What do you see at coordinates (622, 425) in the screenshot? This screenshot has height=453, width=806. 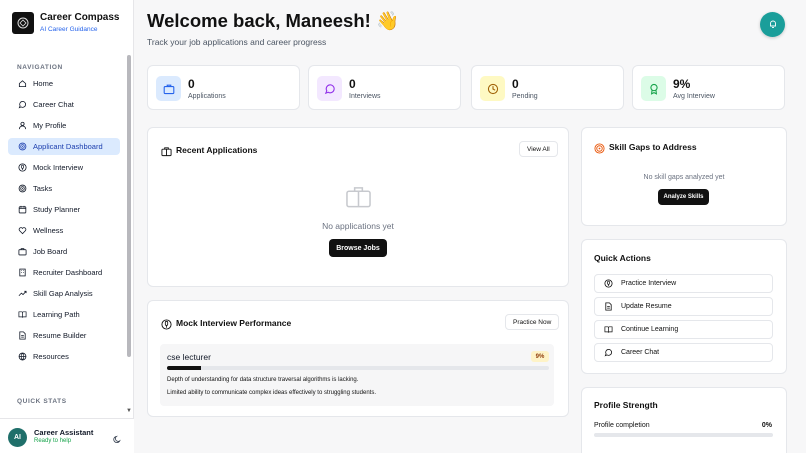 I see `profile-completion-label: Profile completion` at bounding box center [622, 425].